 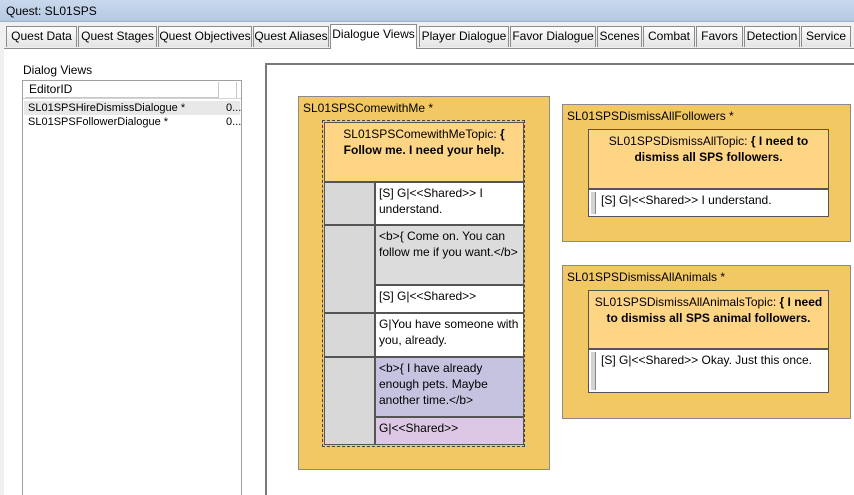 I want to click on tab-quest-stages: Quest Stages, so click(x=117, y=36).